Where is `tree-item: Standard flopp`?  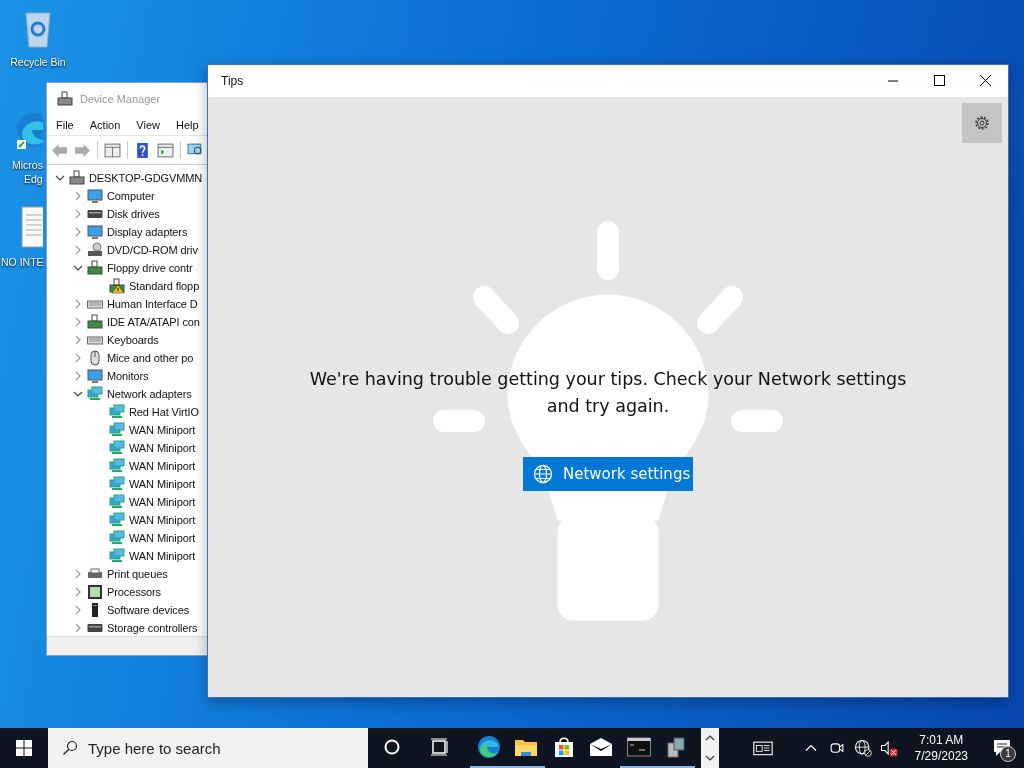 tree-item: Standard flopp is located at coordinates (164, 286).